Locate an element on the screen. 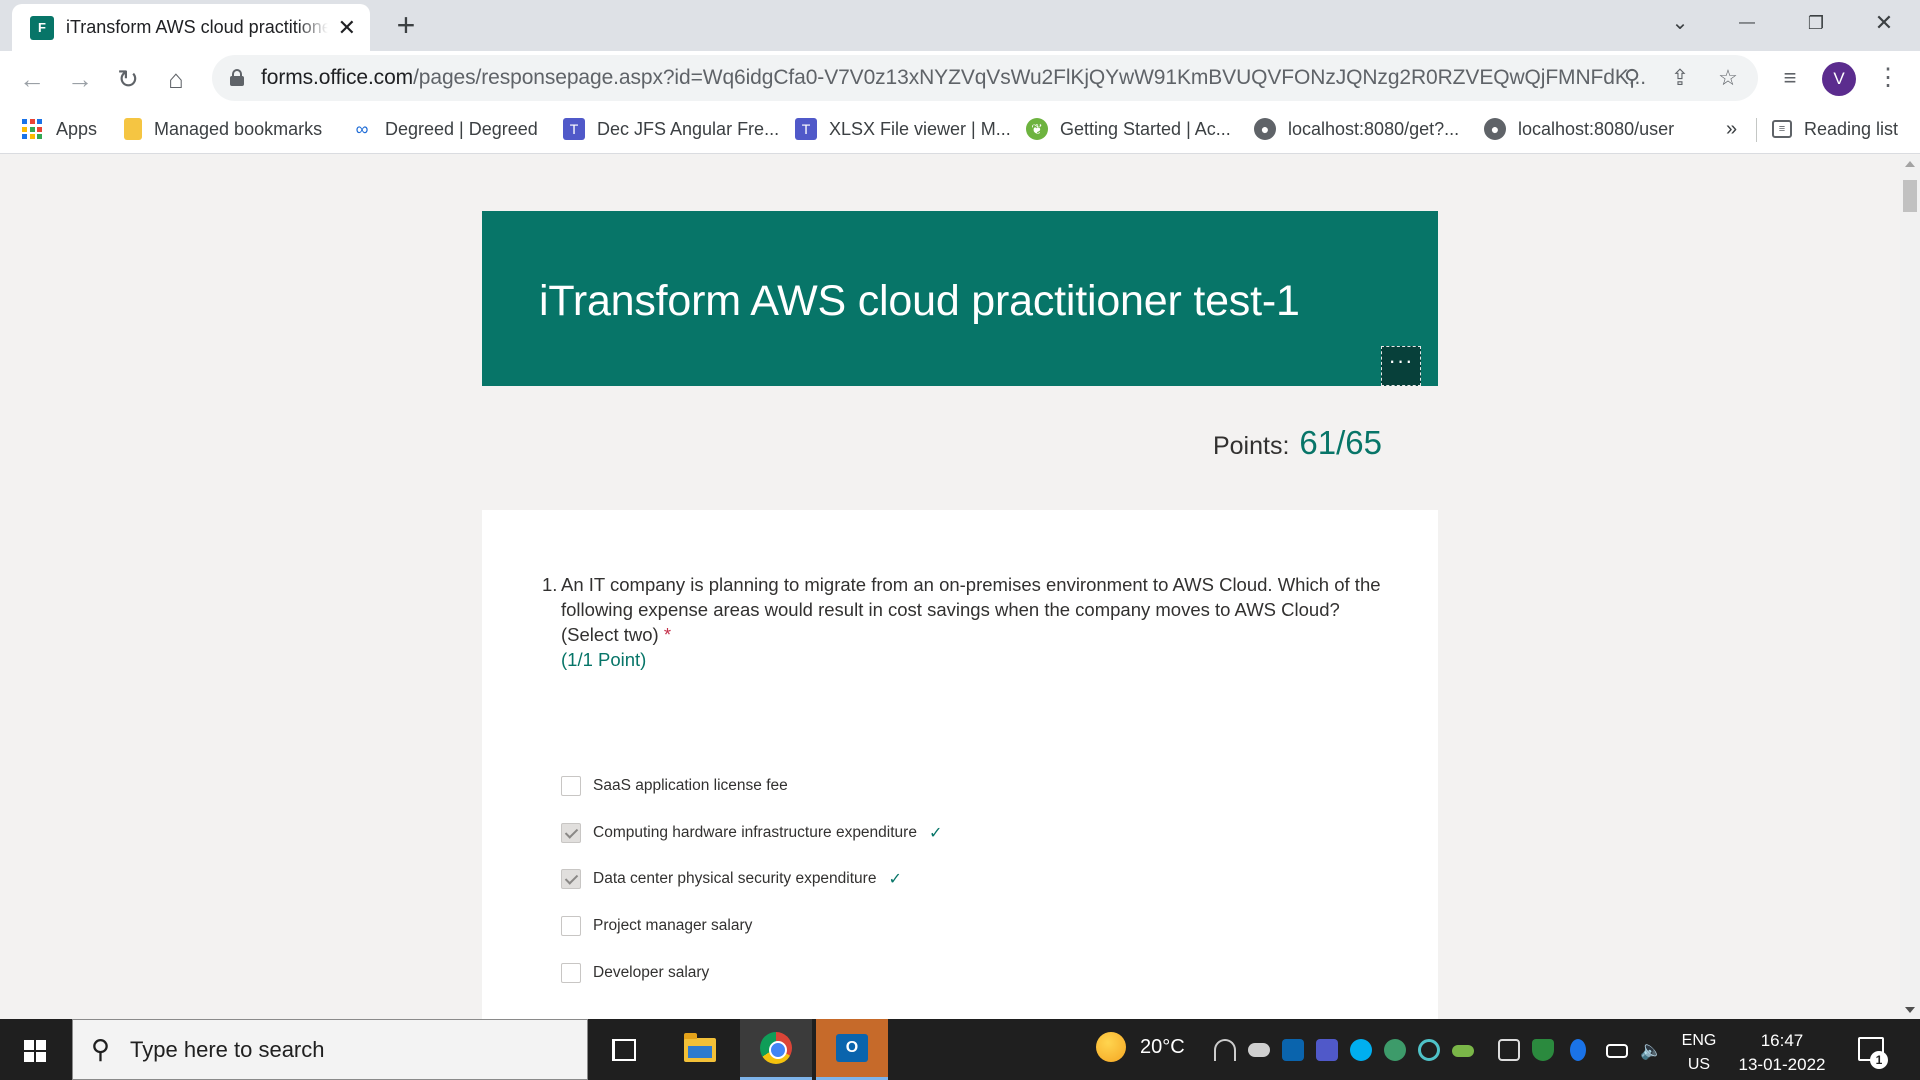 The height and width of the screenshot is (1080, 1920). question-instruction: (Select two) * is located at coordinates (616, 634).